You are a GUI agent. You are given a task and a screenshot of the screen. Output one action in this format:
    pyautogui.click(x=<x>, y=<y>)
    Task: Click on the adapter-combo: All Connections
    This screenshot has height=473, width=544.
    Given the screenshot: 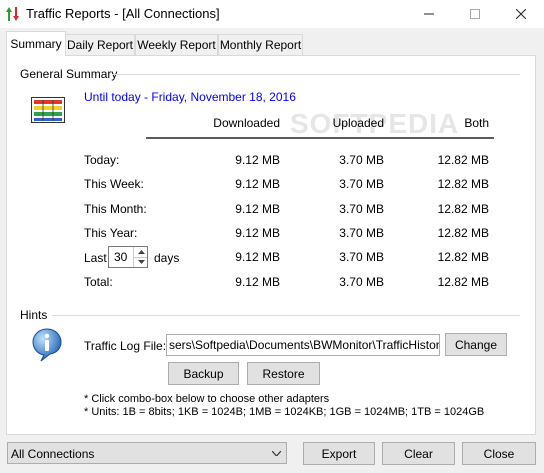 What is the action you would take?
    pyautogui.click(x=147, y=453)
    